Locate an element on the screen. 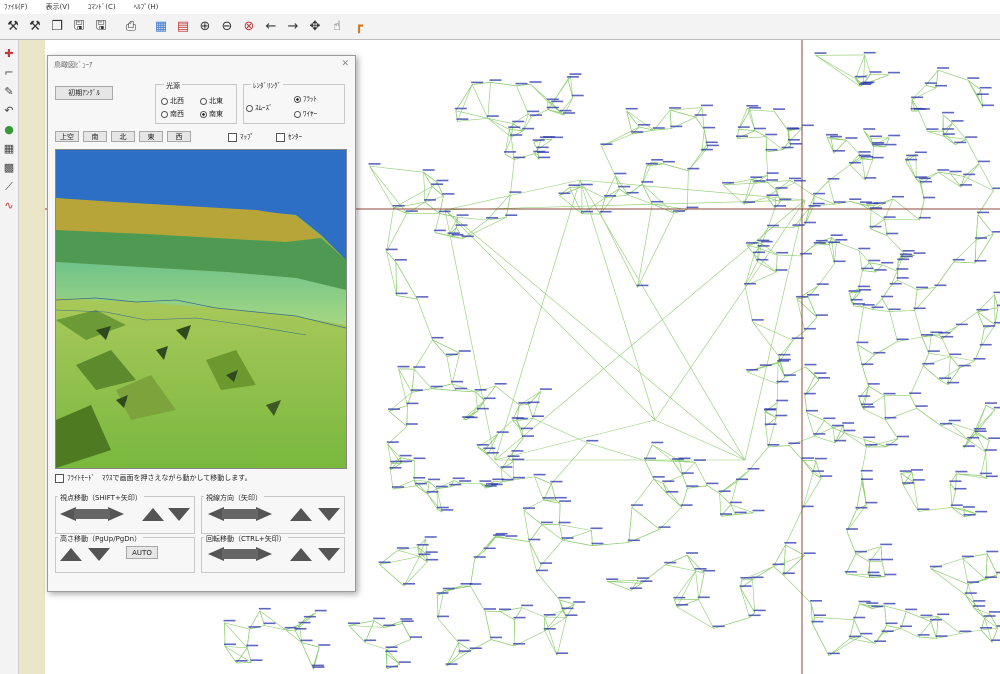  line-tool-icon: ⌐ is located at coordinates (9, 72).